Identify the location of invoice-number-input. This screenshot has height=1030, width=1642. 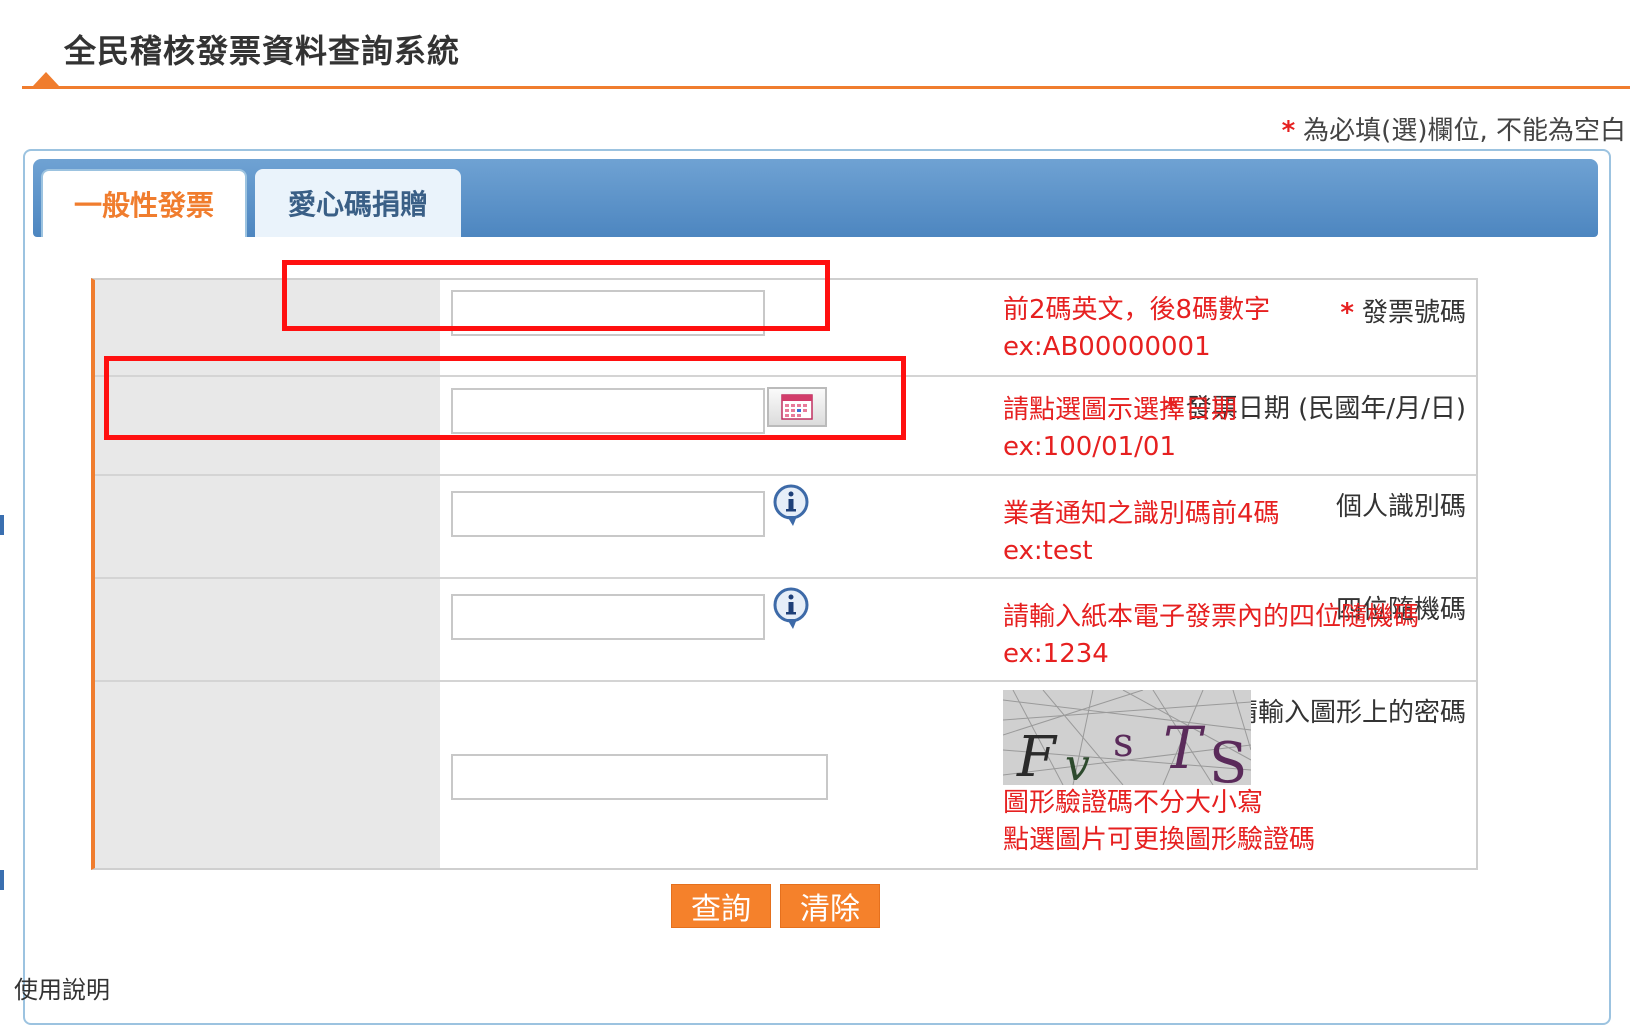
(608, 313).